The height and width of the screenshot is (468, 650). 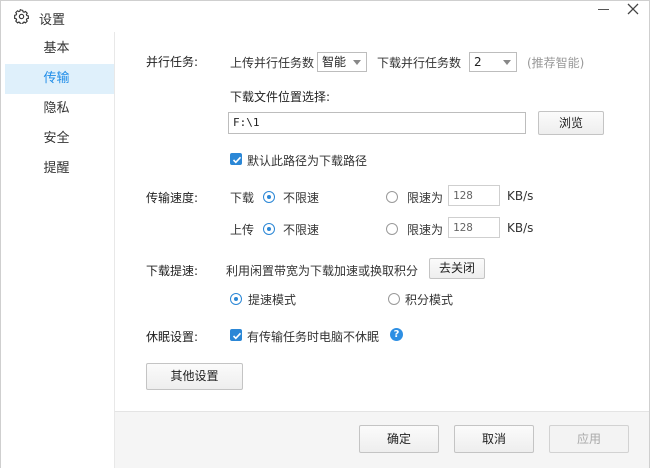 What do you see at coordinates (172, 337) in the screenshot?
I see `sleep-section-label: 休眠设置:` at bounding box center [172, 337].